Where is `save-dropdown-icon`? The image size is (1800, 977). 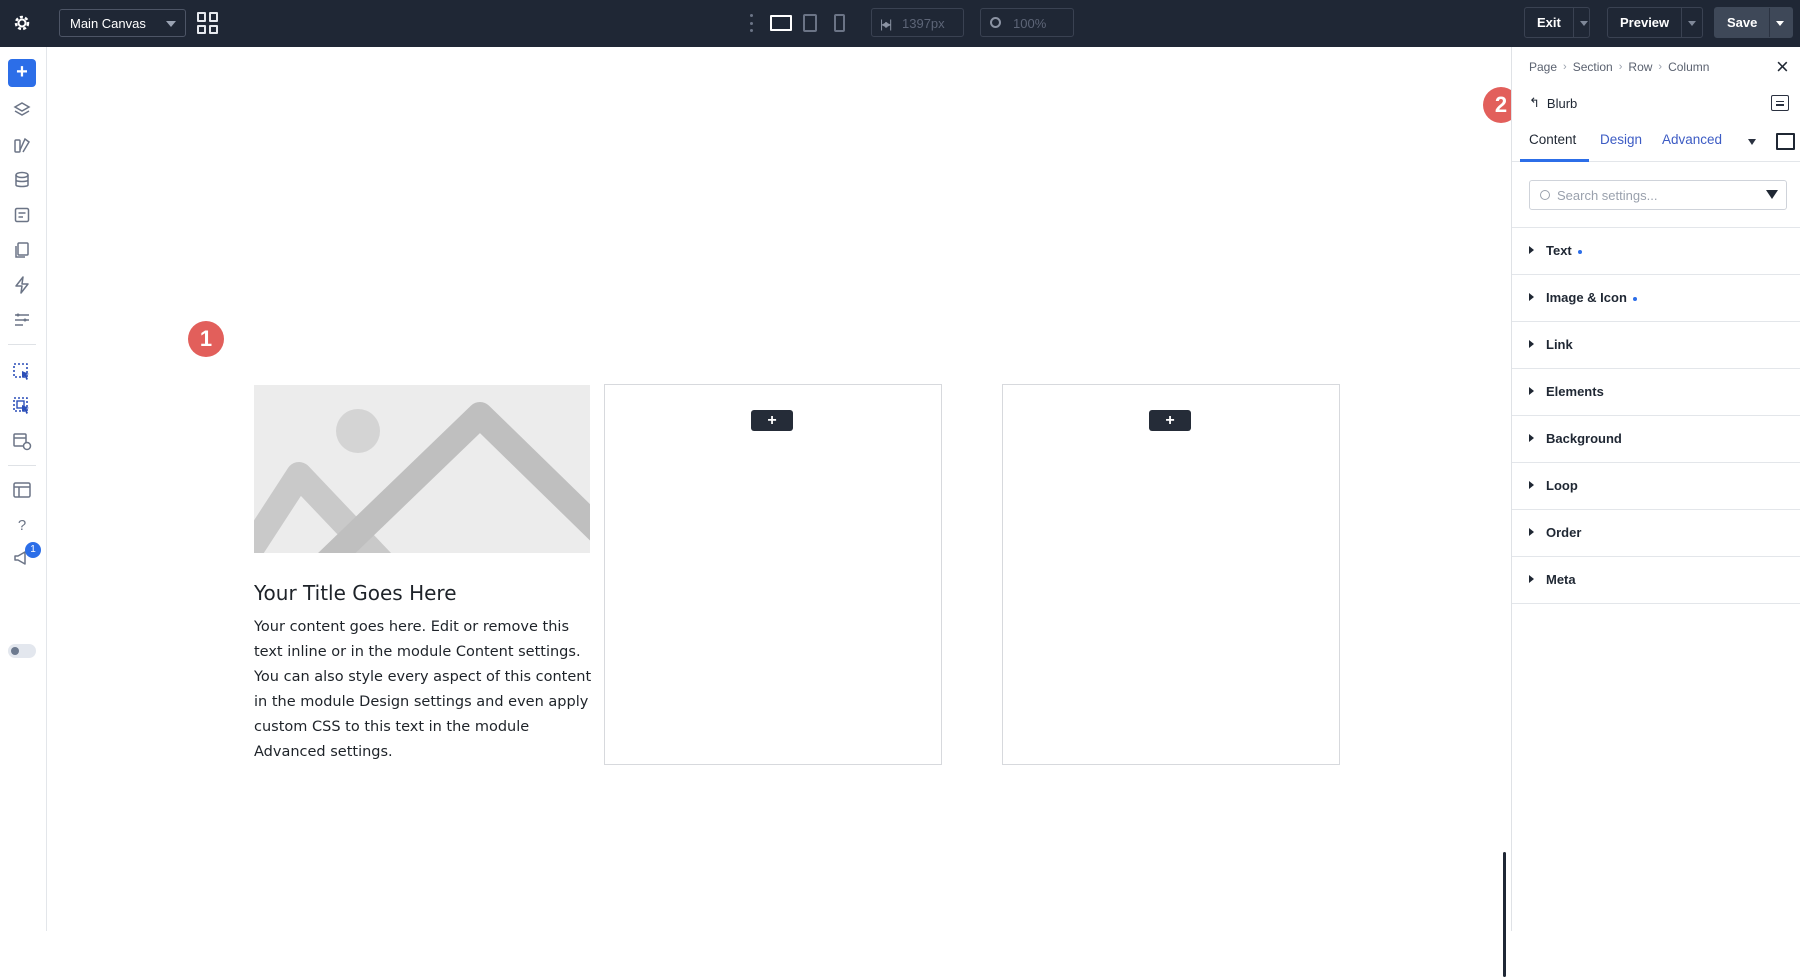
save-dropdown-icon is located at coordinates (1779, 22).